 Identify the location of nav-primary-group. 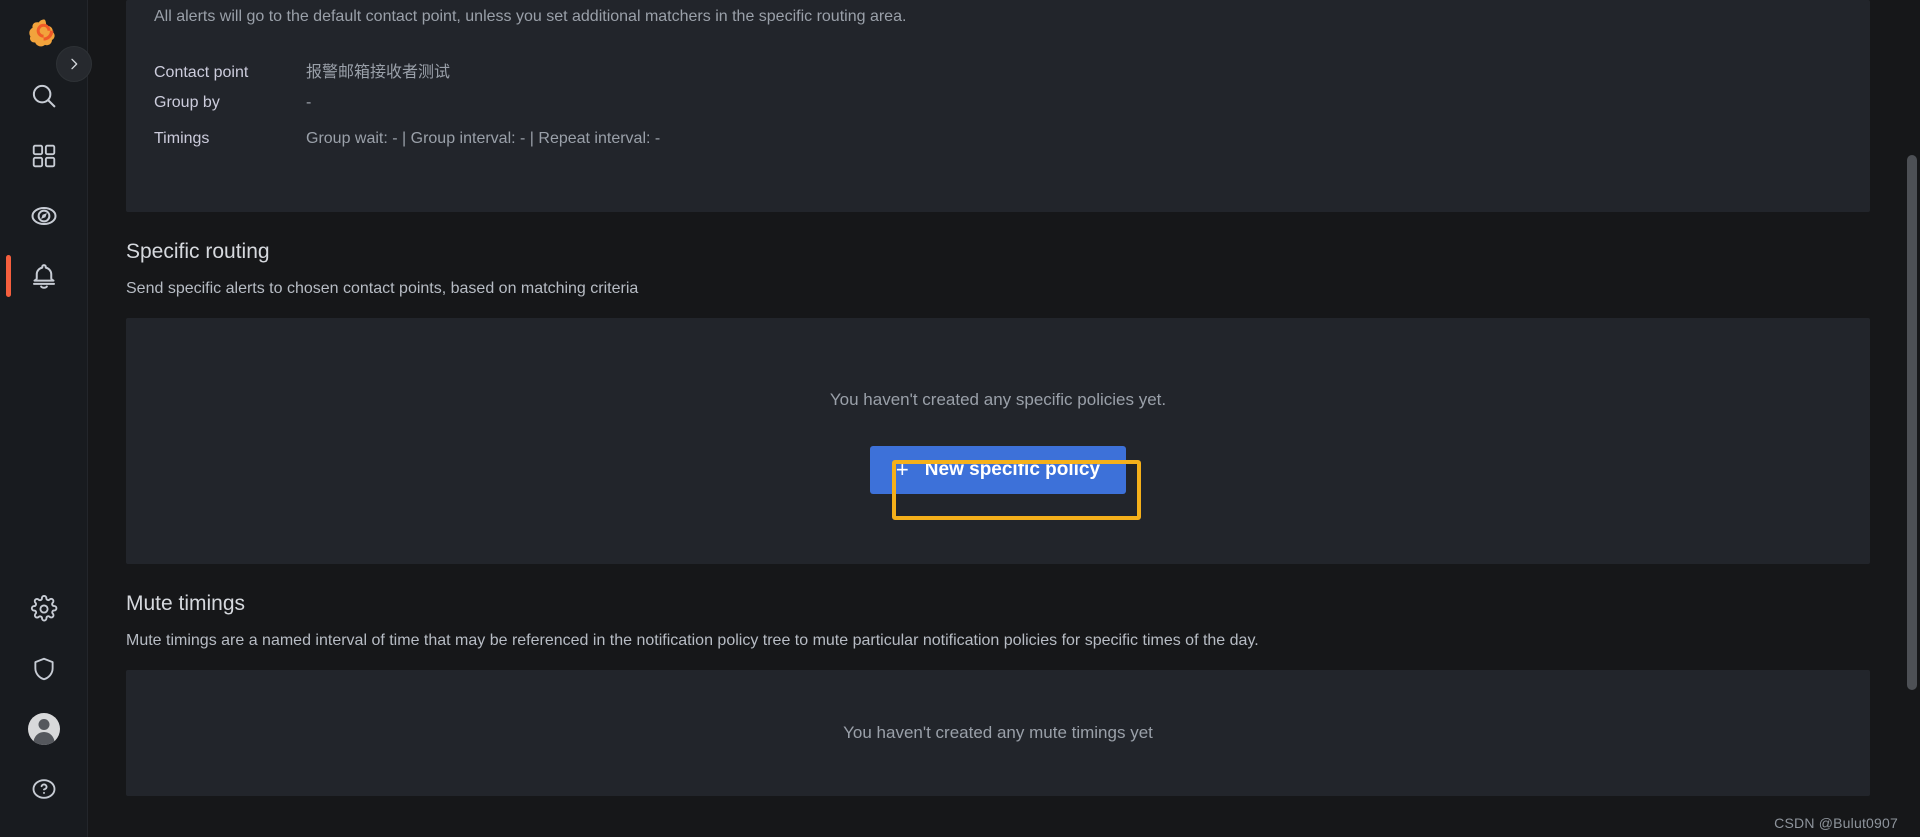
(43, 186).